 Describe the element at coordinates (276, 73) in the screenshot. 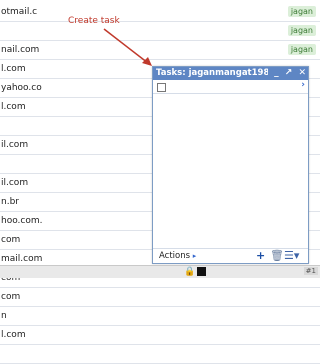

I see `minimize-icon: _` at that location.